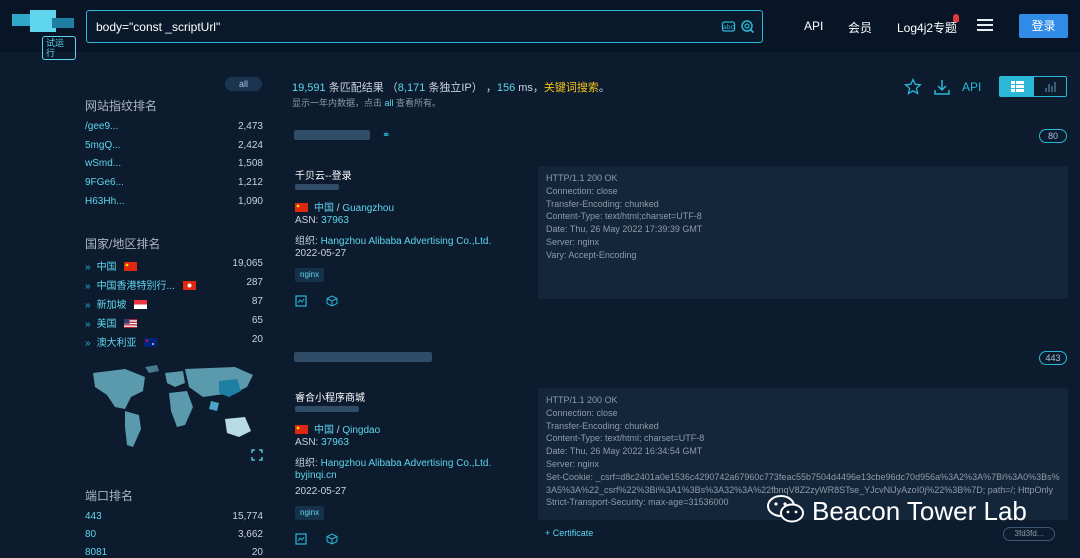 The image size is (1080, 558). I want to click on port-badge: 443, so click(1053, 358).